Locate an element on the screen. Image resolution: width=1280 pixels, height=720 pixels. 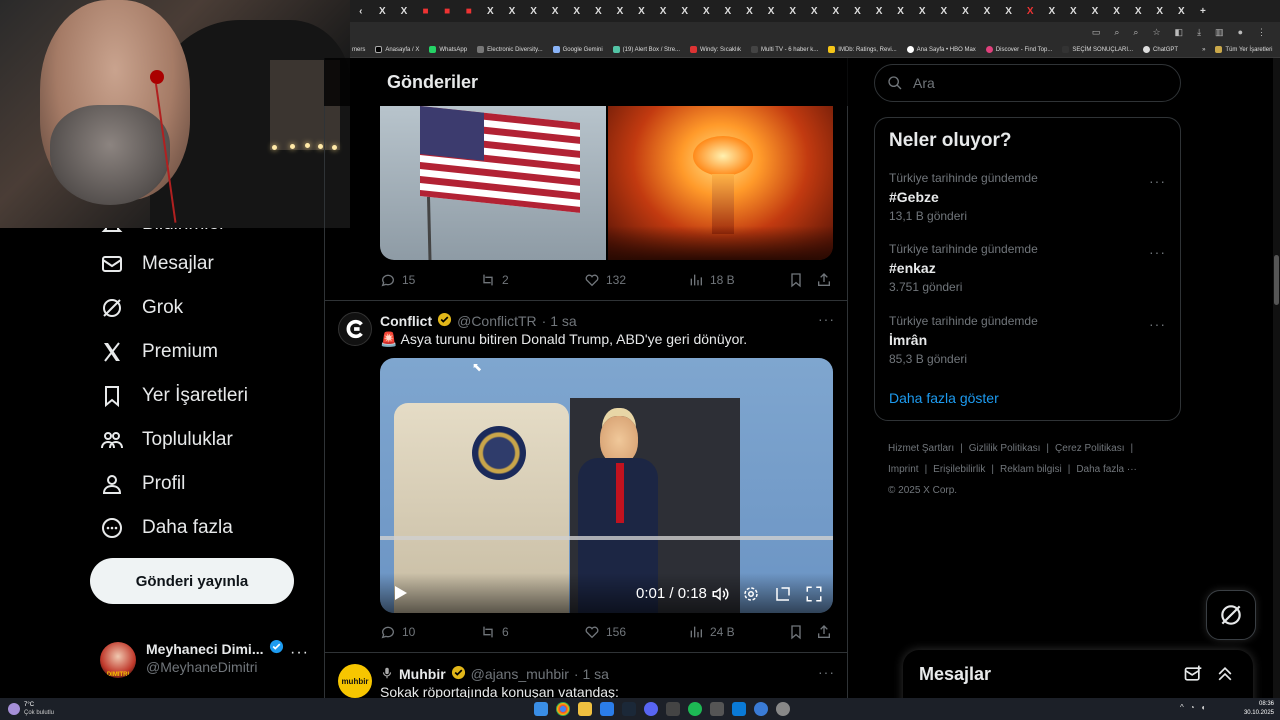
explosion-image is located at coordinates (720, 183).